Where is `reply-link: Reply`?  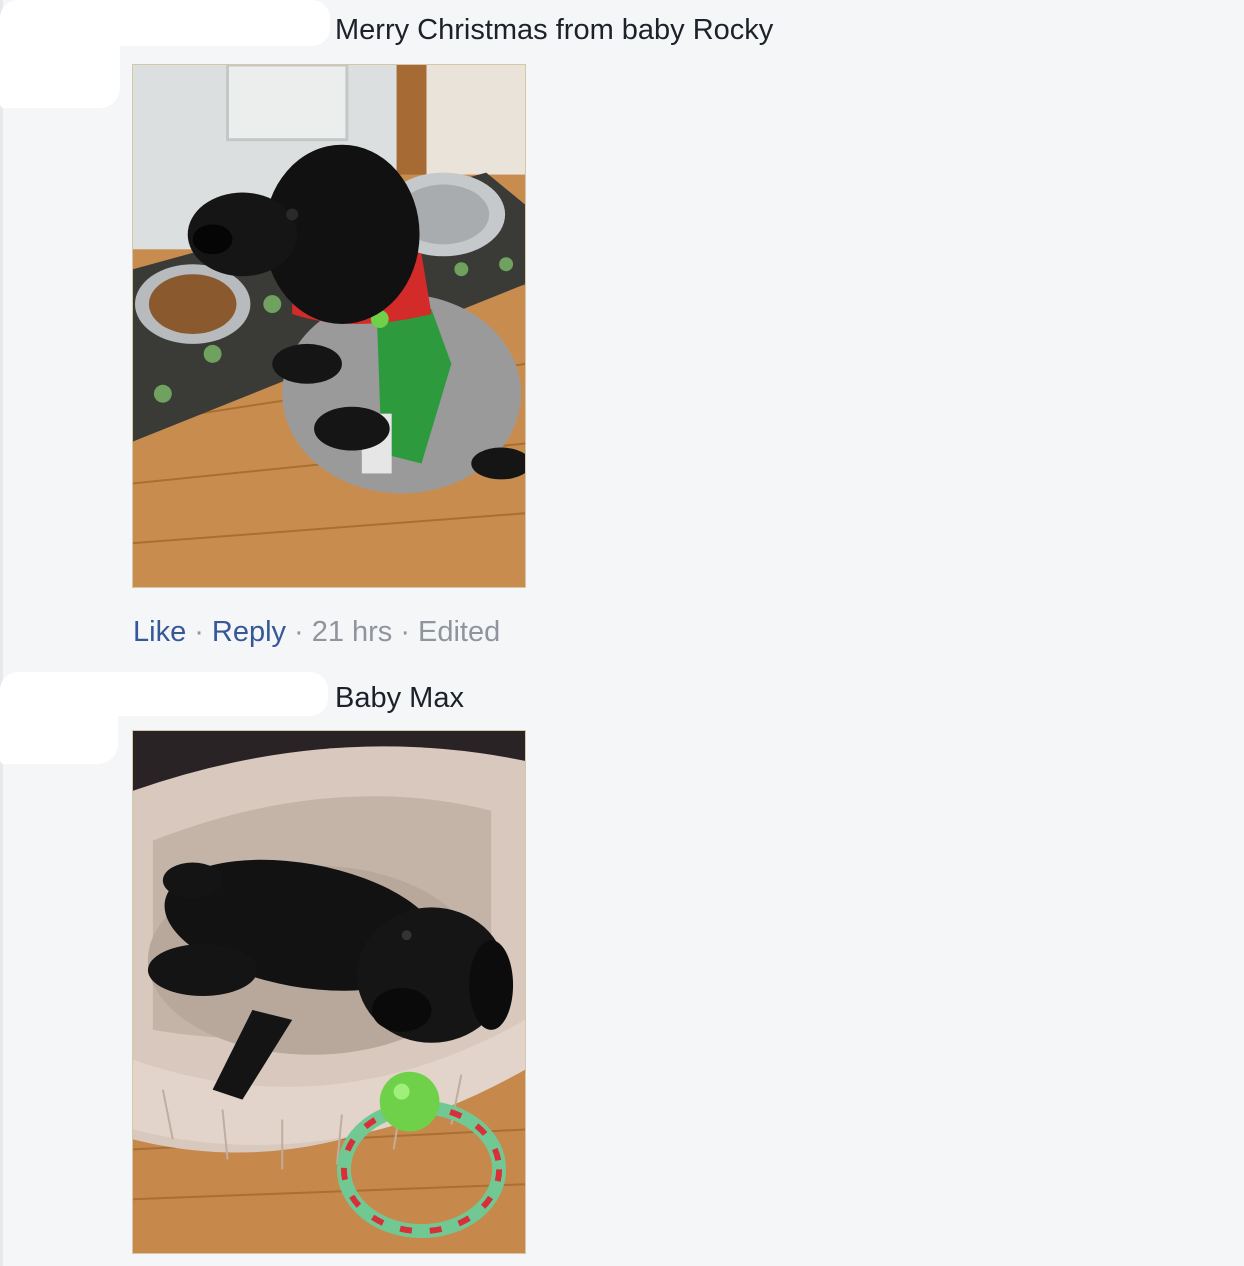
reply-link: Reply is located at coordinates (249, 632).